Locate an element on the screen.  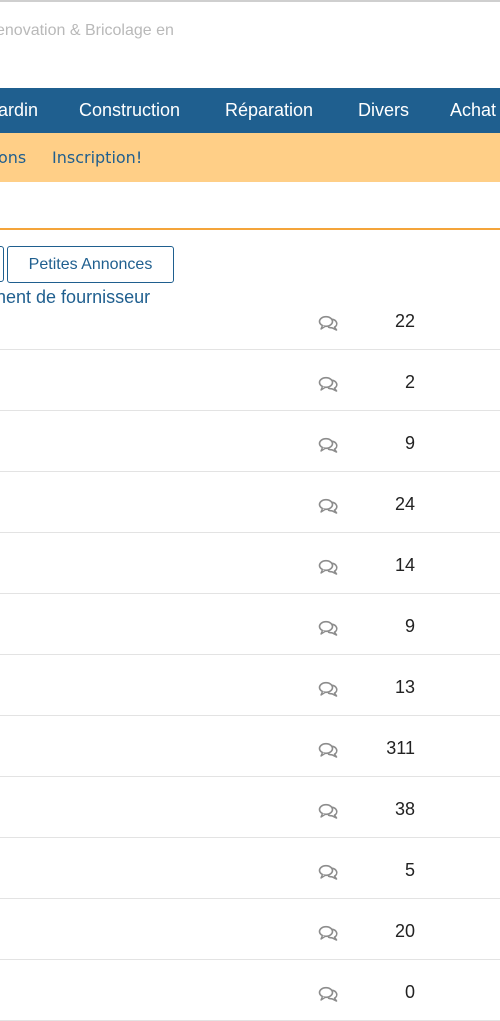
reply-count: 20 is located at coordinates (404, 931).